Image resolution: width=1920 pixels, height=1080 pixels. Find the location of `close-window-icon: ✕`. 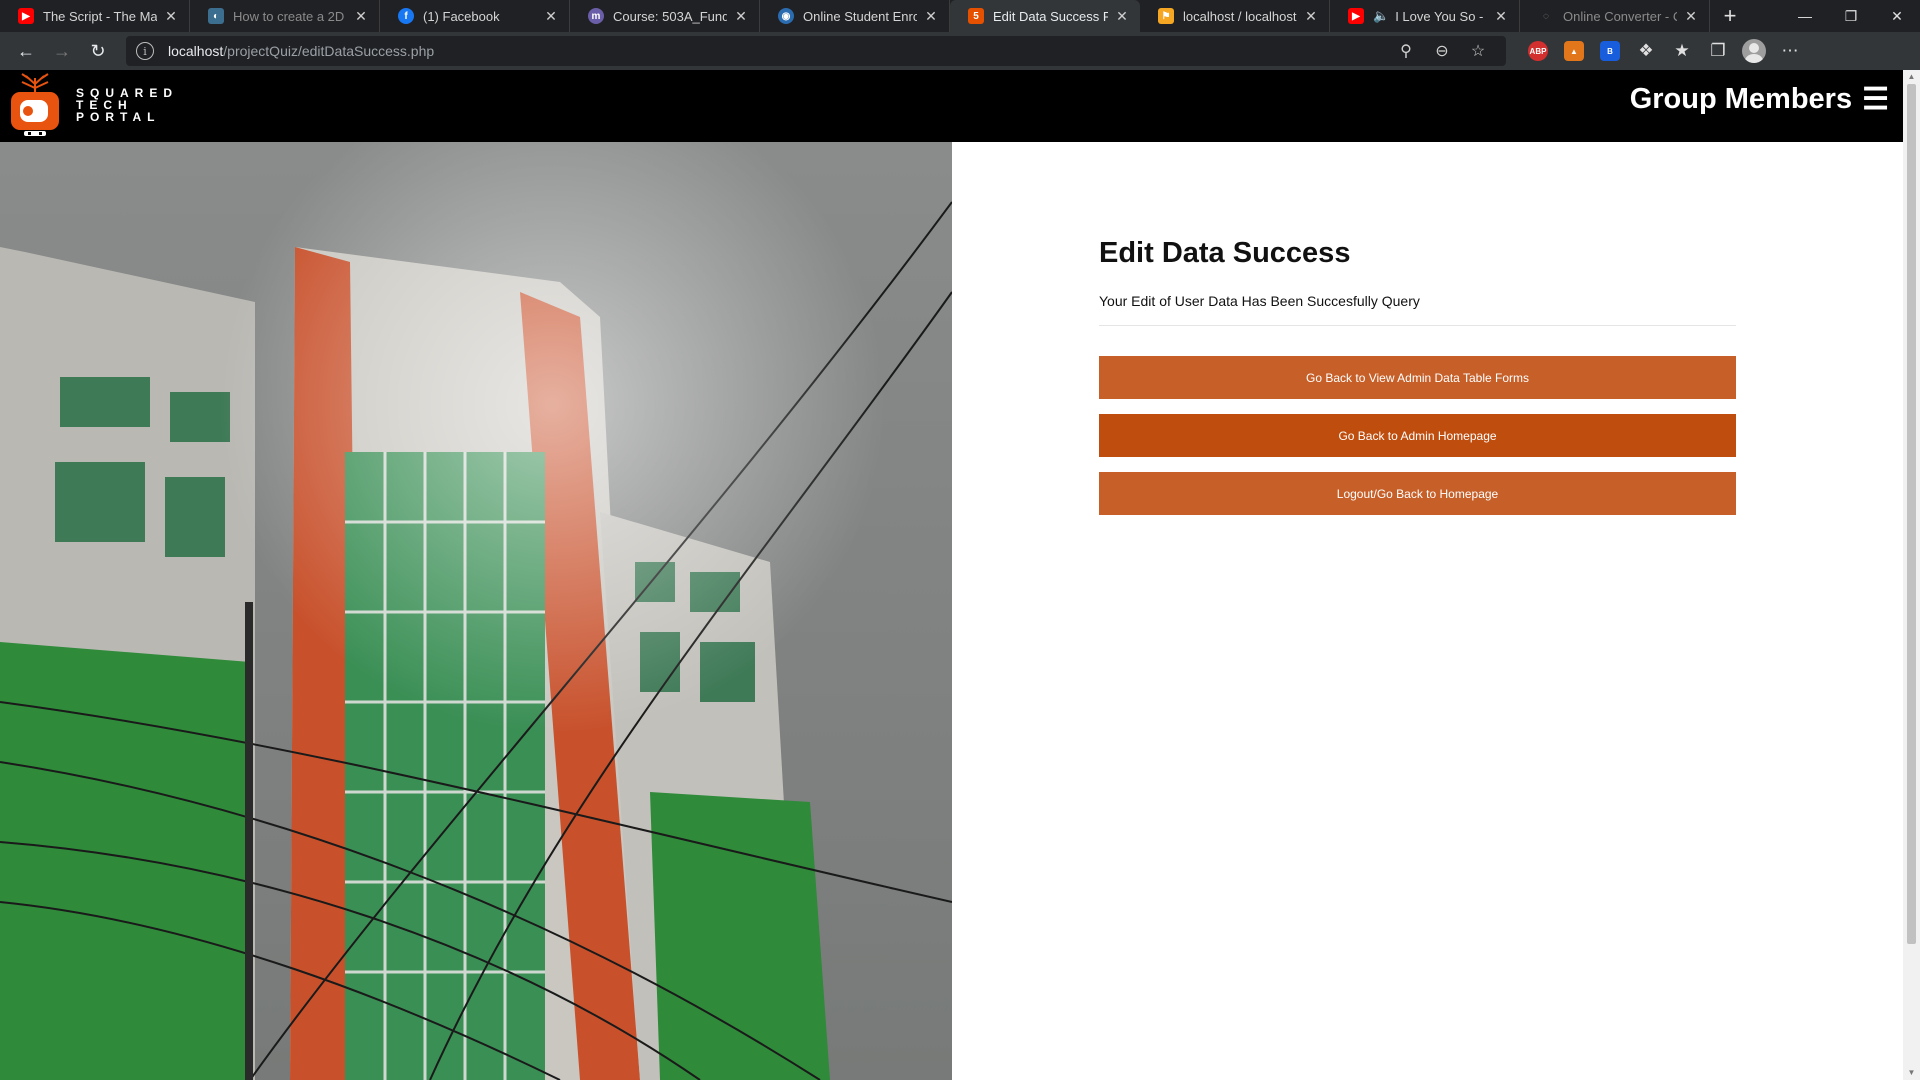

close-window-icon: ✕ is located at coordinates (1897, 16).